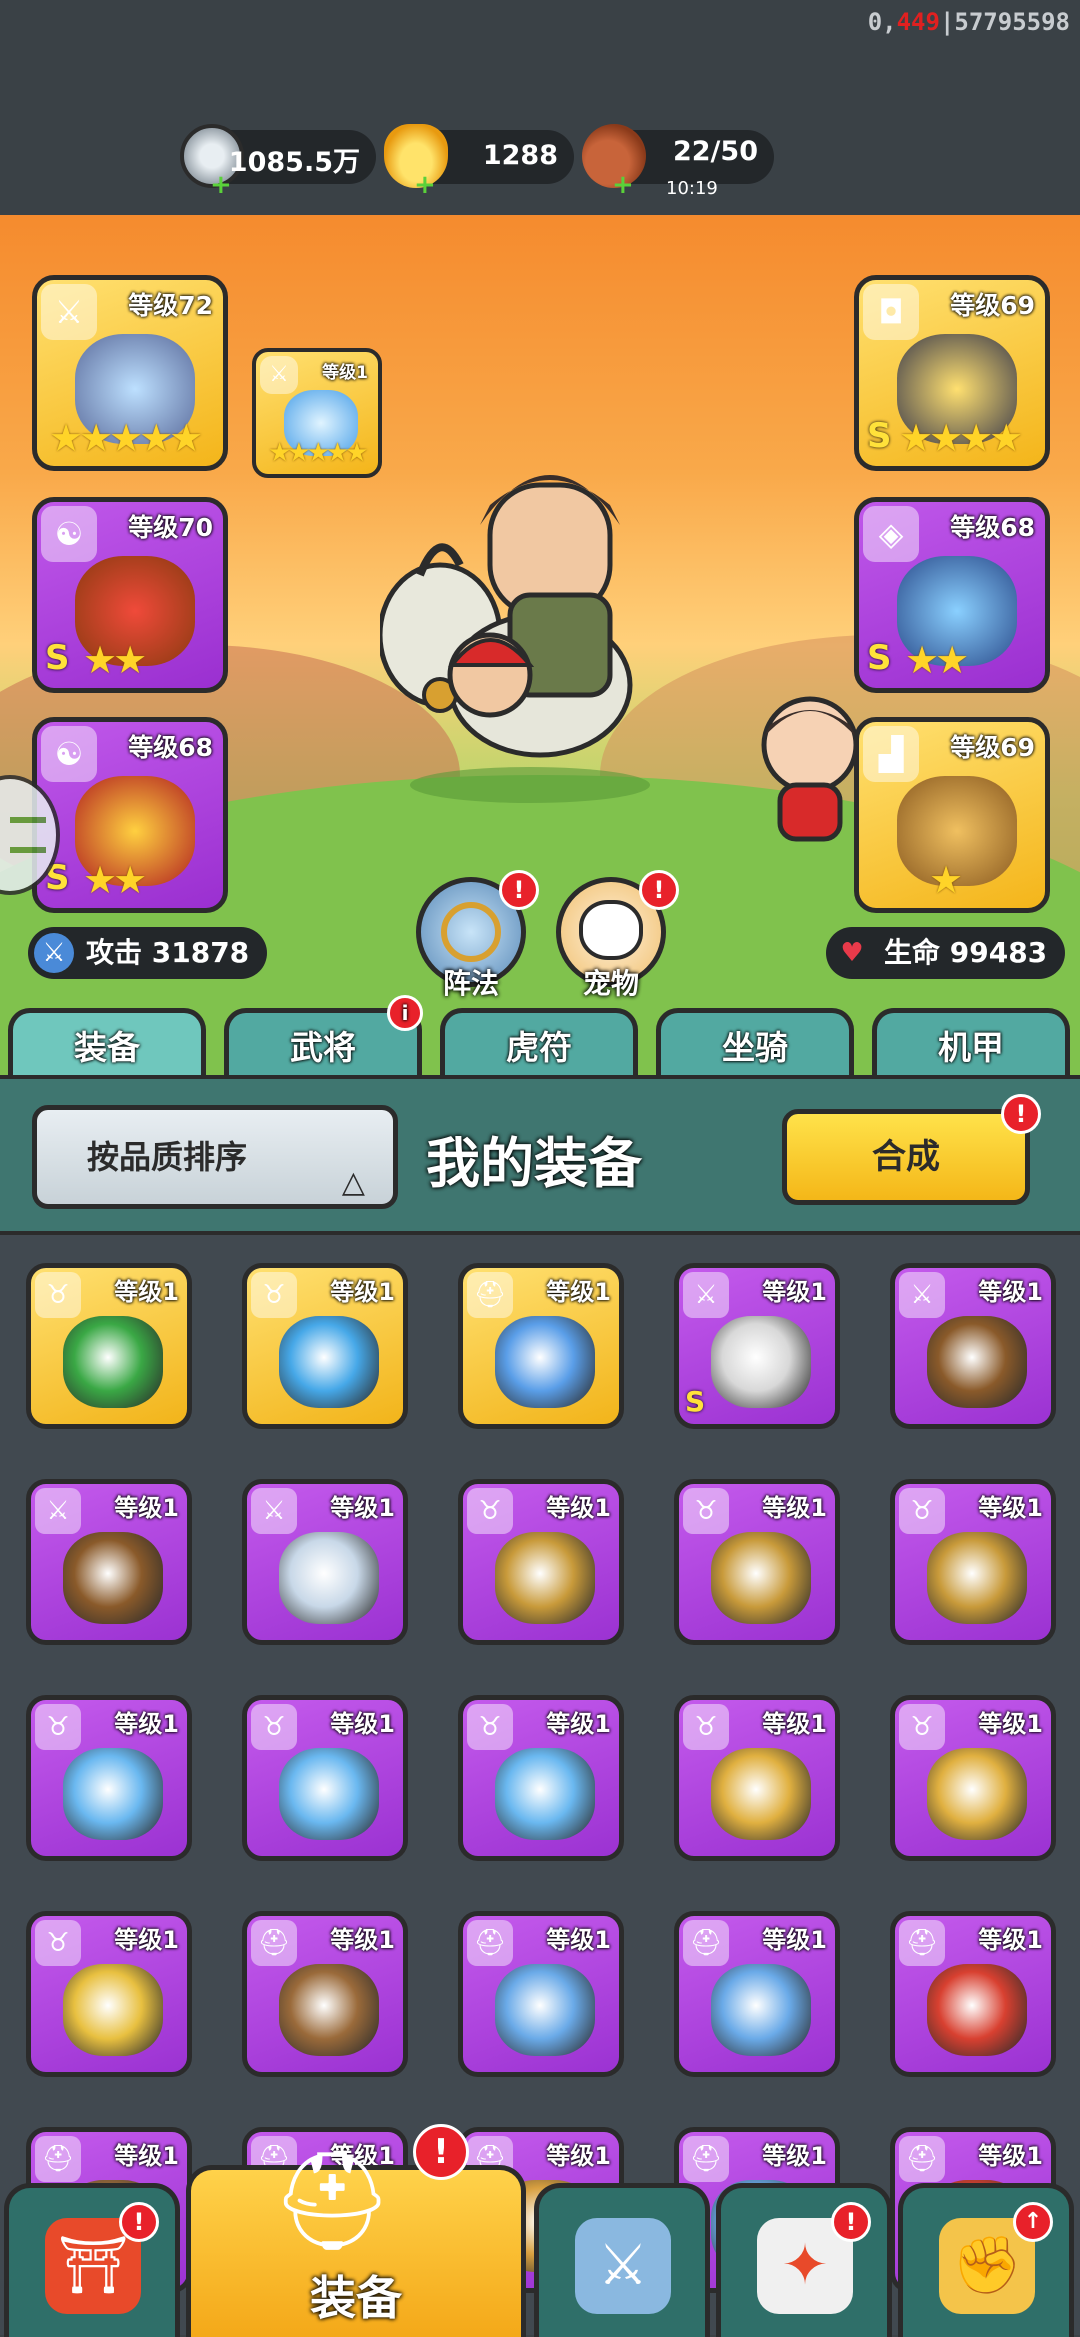  I want to click on silver-resource: + 1085.5万, so click(278, 161).